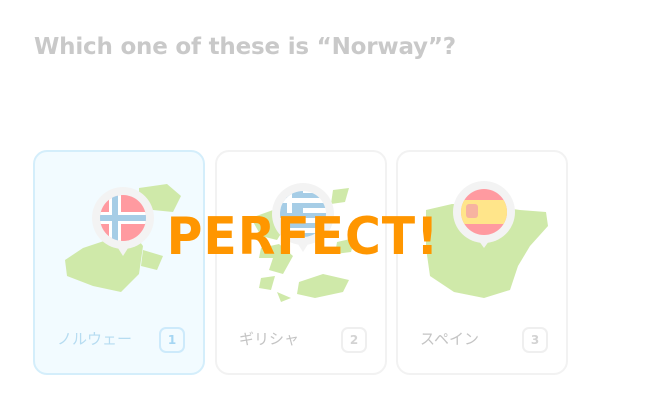 The image size is (649, 407). Describe the element at coordinates (95, 339) in the screenshot. I see `choice-label-norway: ノルウェー` at that location.